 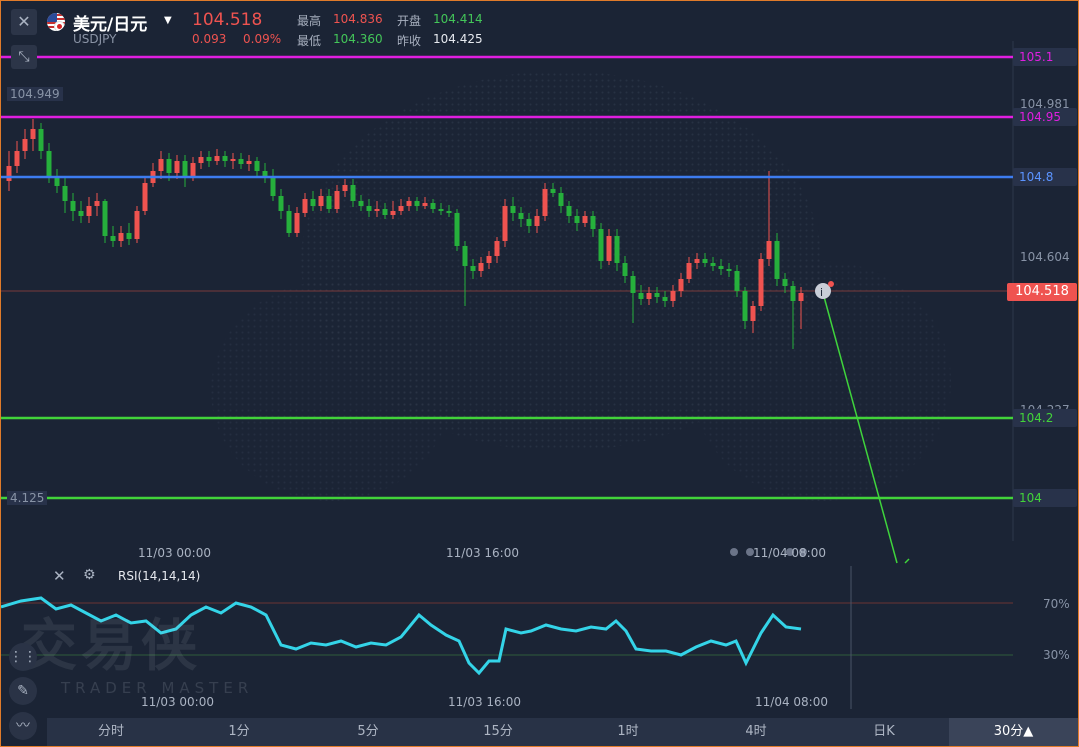 I want to click on rsi-label: RSI(14,14,14), so click(x=159, y=576).